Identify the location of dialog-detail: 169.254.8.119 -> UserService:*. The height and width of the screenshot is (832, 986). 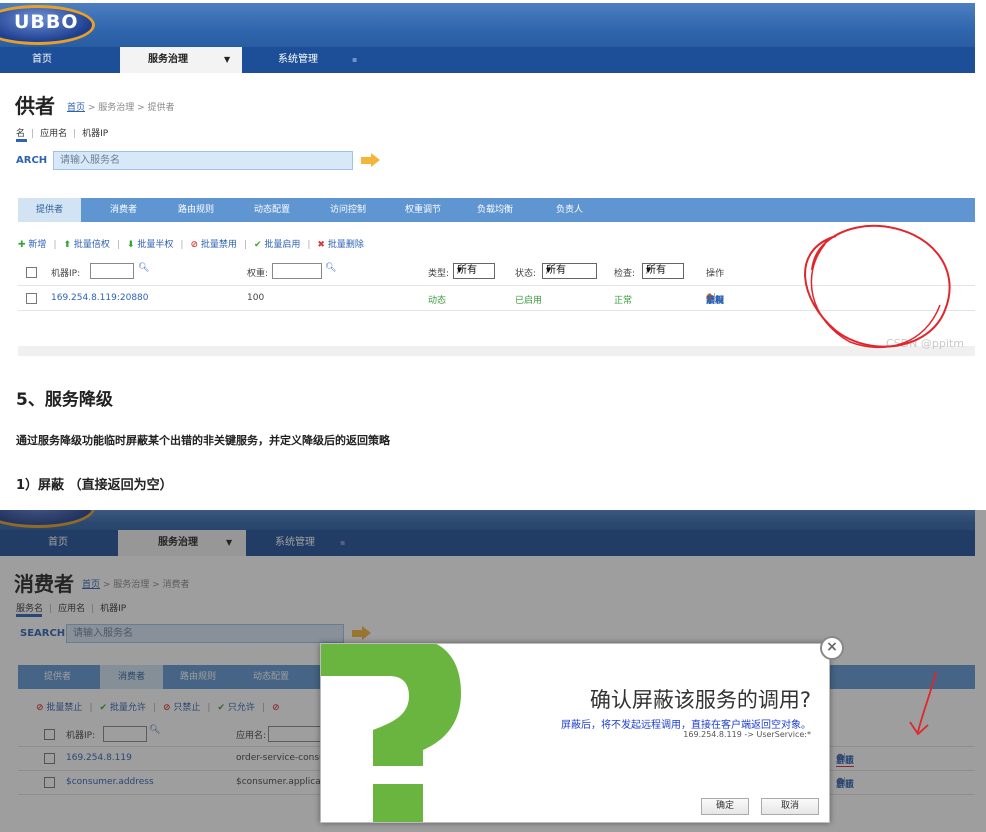
(747, 734).